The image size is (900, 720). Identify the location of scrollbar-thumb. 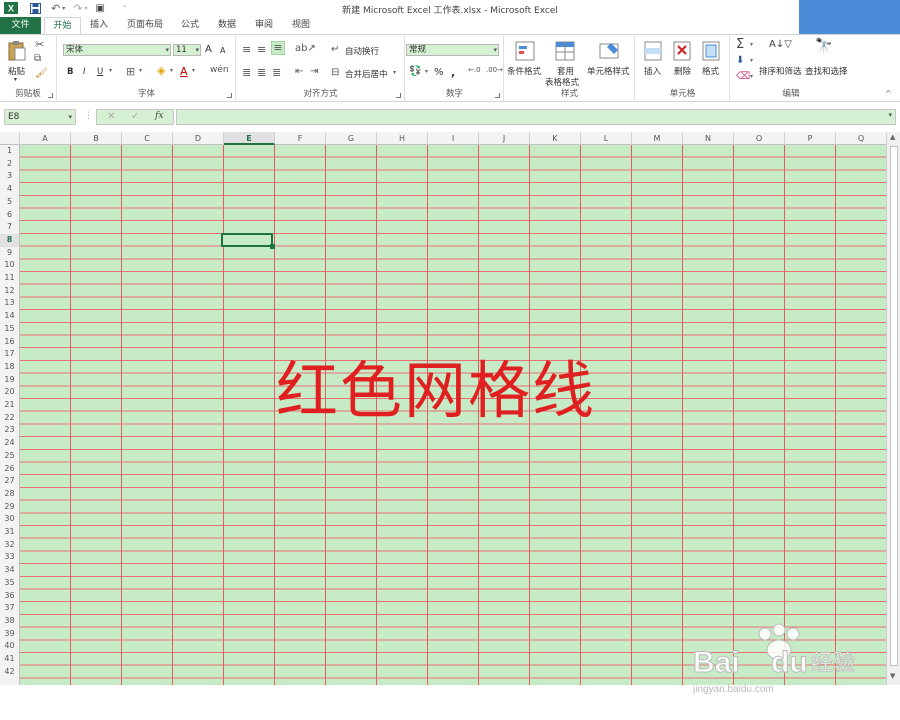
(894, 406).